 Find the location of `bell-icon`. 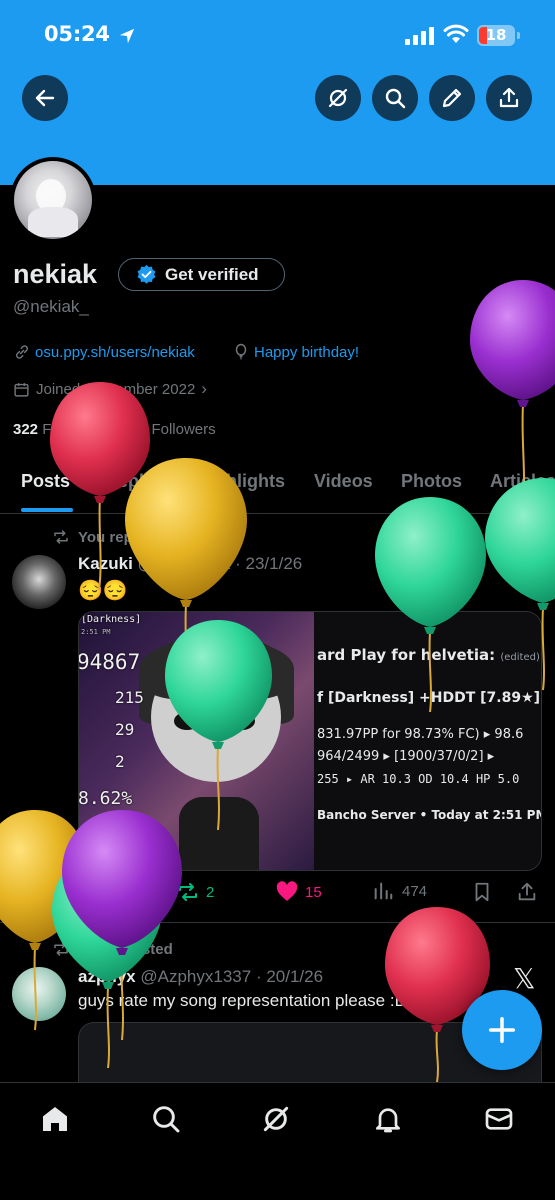

bell-icon is located at coordinates (388, 1120).